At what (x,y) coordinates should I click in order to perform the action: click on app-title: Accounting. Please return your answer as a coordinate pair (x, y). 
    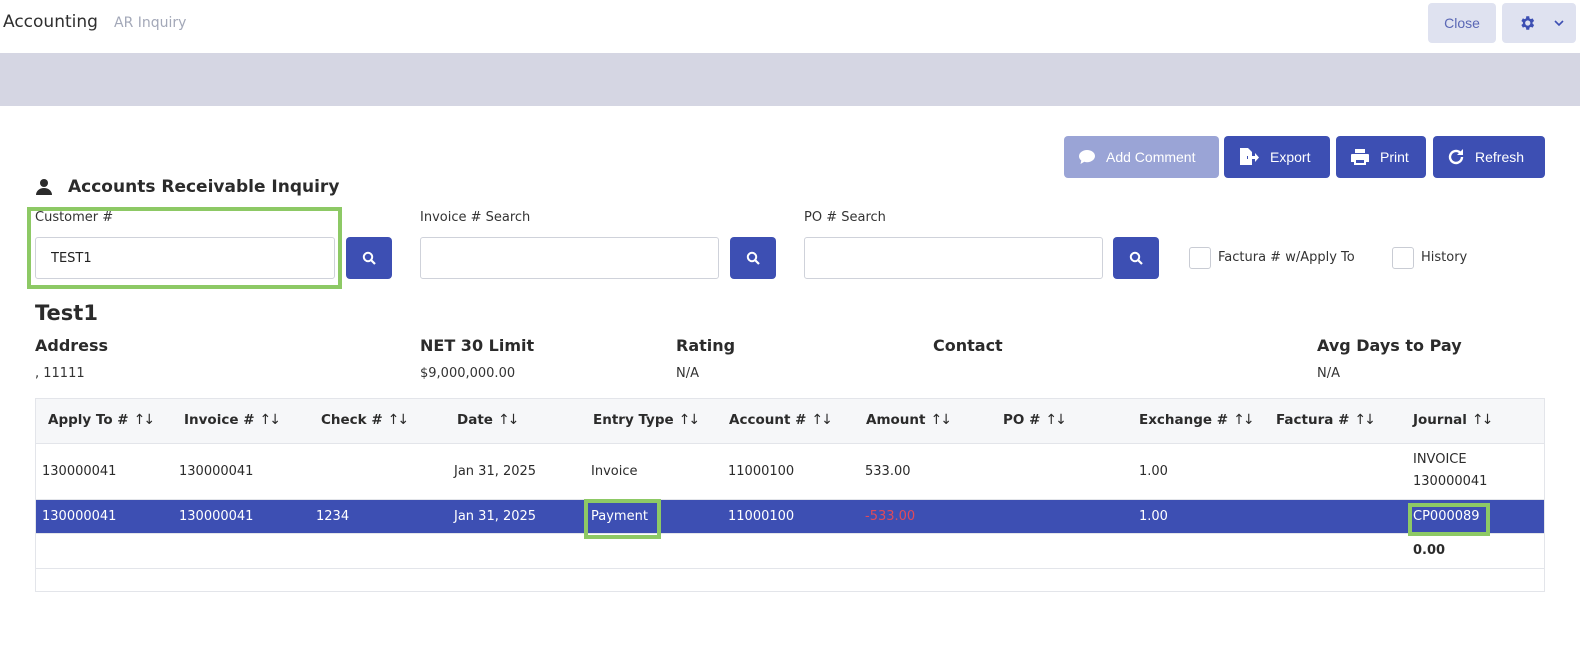
    Looking at the image, I should click on (50, 22).